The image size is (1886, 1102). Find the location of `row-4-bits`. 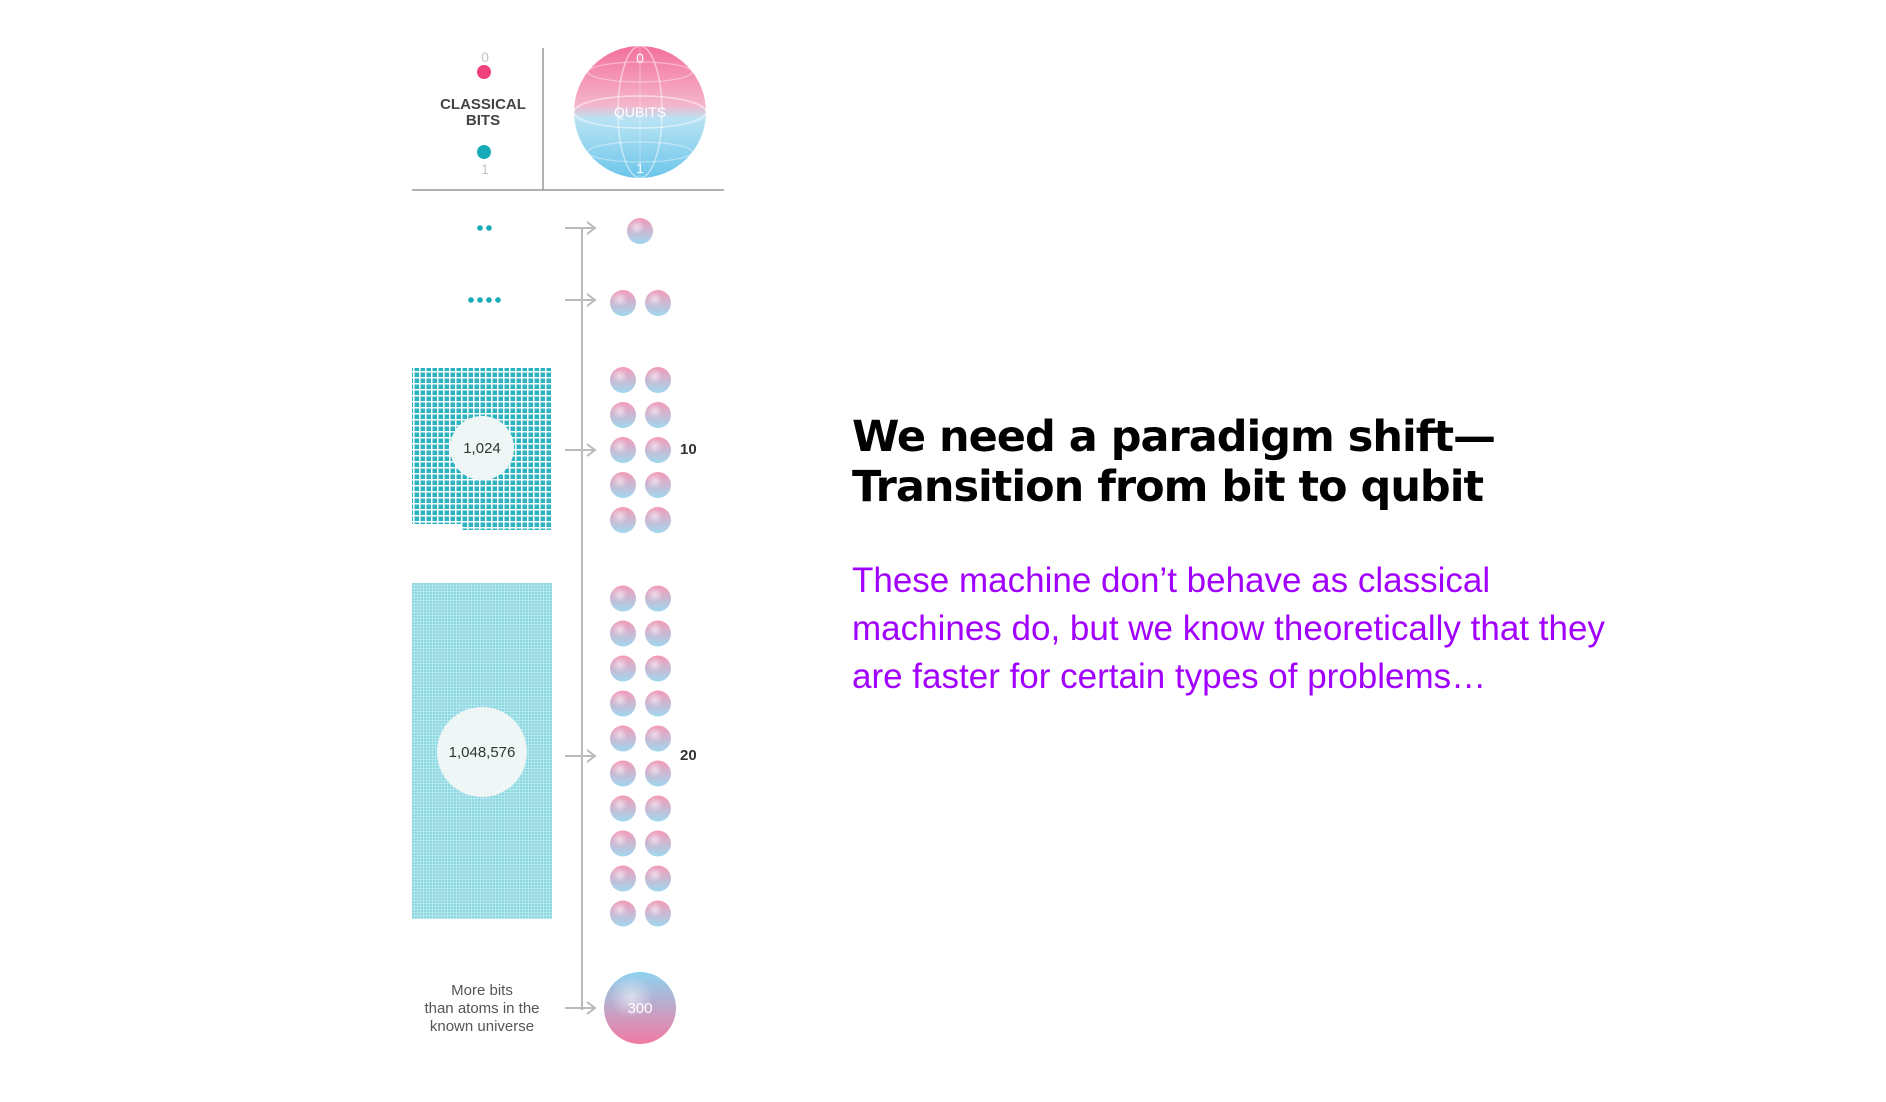

row-4-bits is located at coordinates (569, 303).